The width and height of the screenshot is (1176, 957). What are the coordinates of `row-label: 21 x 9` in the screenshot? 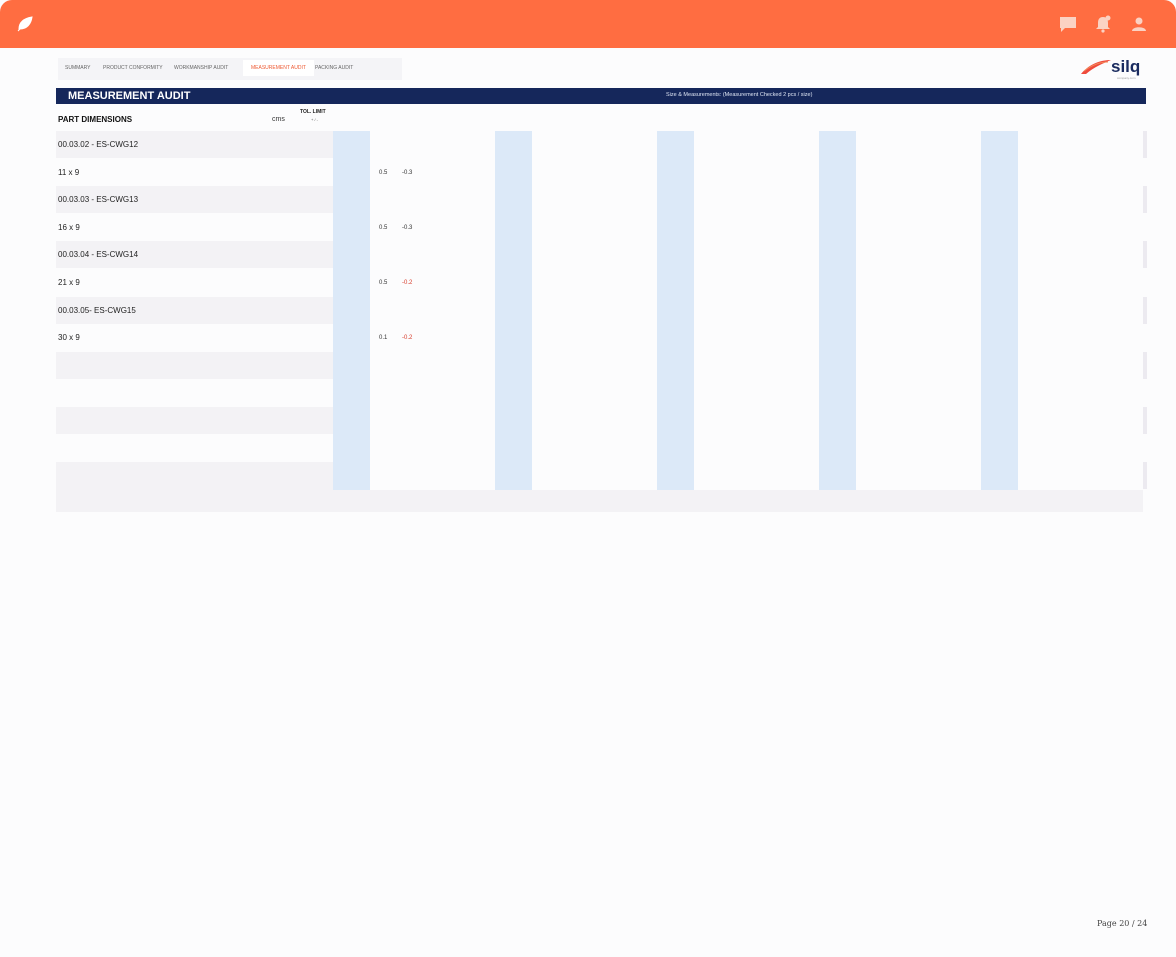 It's located at (69, 282).